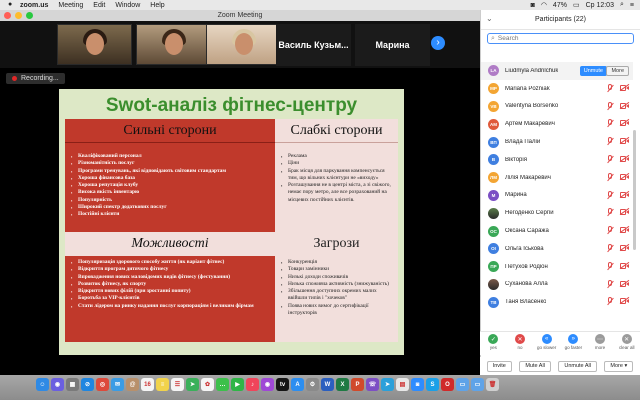 This screenshot has height=400, width=640. What do you see at coordinates (57, 384) in the screenshot?
I see `siri-icon: ◉` at bounding box center [57, 384].